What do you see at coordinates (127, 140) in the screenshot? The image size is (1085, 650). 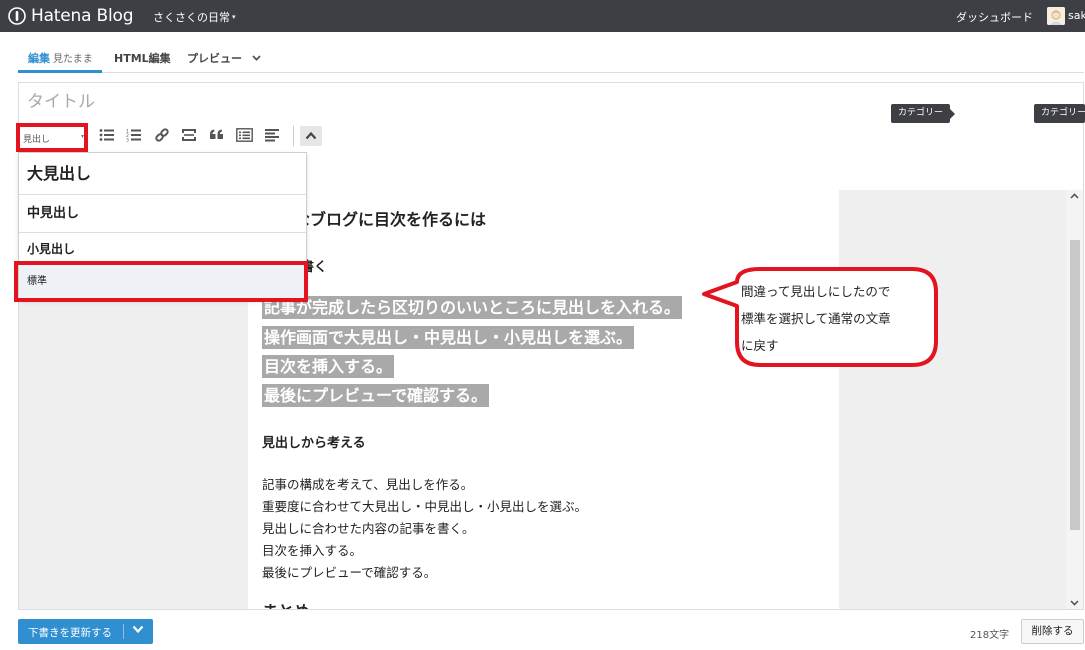 I see `svg-text: 3` at bounding box center [127, 140].